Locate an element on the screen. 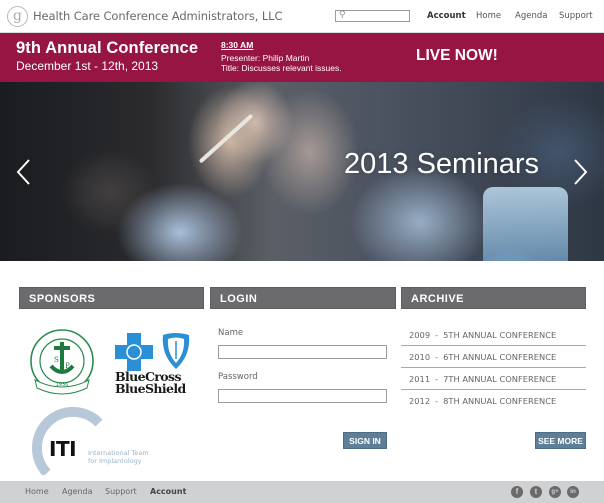 The width and height of the screenshot is (604, 503). archive-item: 2010-6TH ANNUAL CONFERENCE is located at coordinates (493, 357).